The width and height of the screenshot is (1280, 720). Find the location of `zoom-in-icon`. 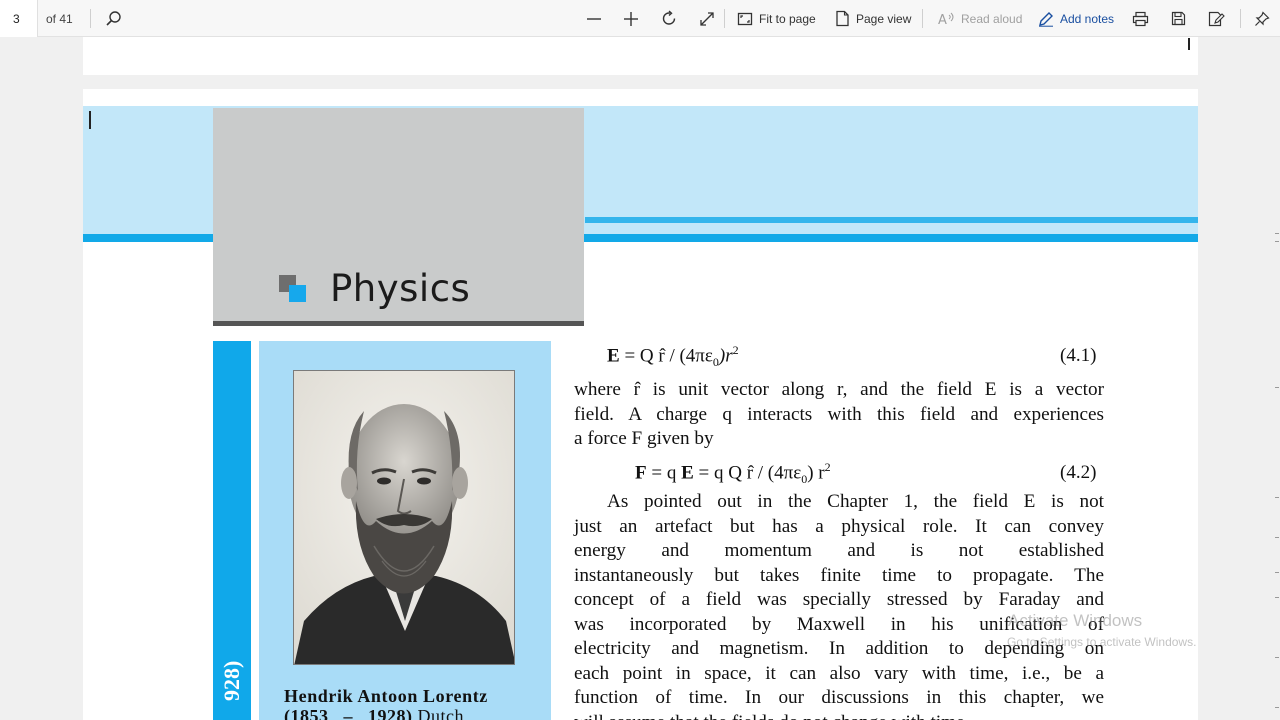

zoom-in-icon is located at coordinates (631, 18).